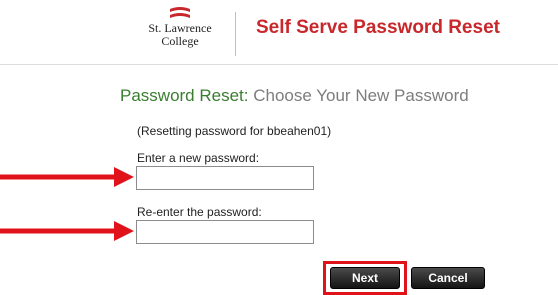 This screenshot has width=558, height=295. What do you see at coordinates (180, 32) in the screenshot?
I see `college-logo: St. Lawrence College` at bounding box center [180, 32].